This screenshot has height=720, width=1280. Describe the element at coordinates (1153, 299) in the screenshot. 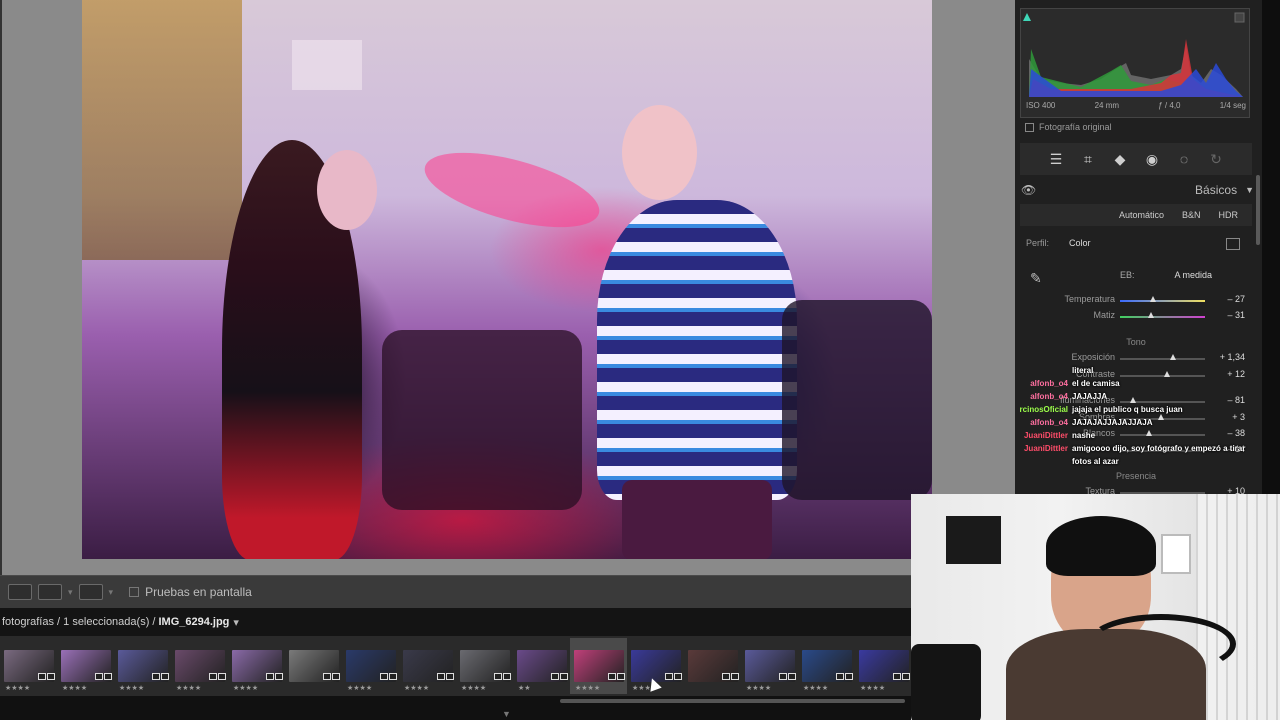

I see `temperature-knob` at that location.